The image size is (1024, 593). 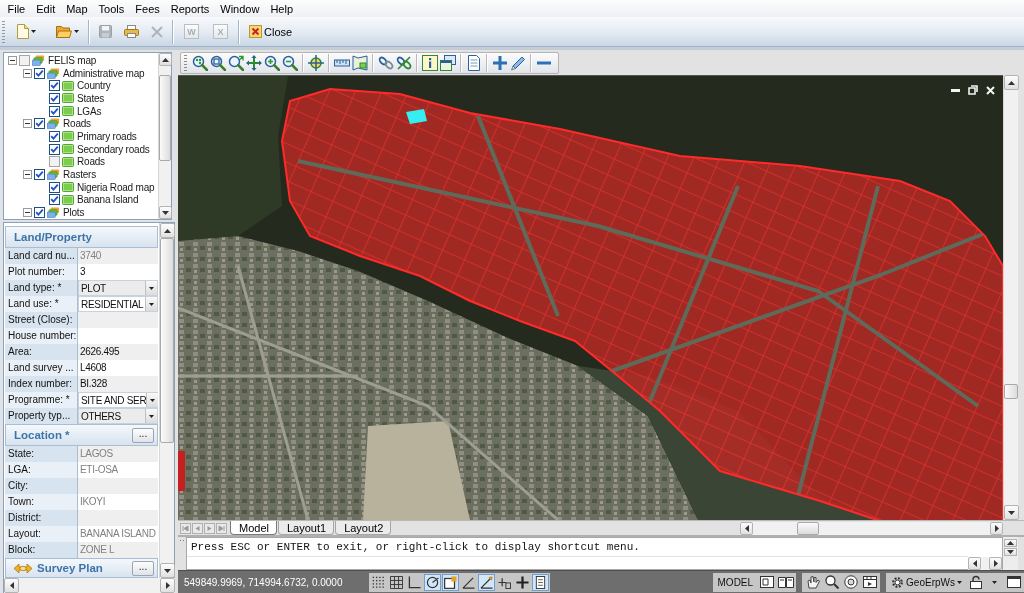 What do you see at coordinates (118, 416) in the screenshot?
I see `property-dropdown: OTHERS` at bounding box center [118, 416].